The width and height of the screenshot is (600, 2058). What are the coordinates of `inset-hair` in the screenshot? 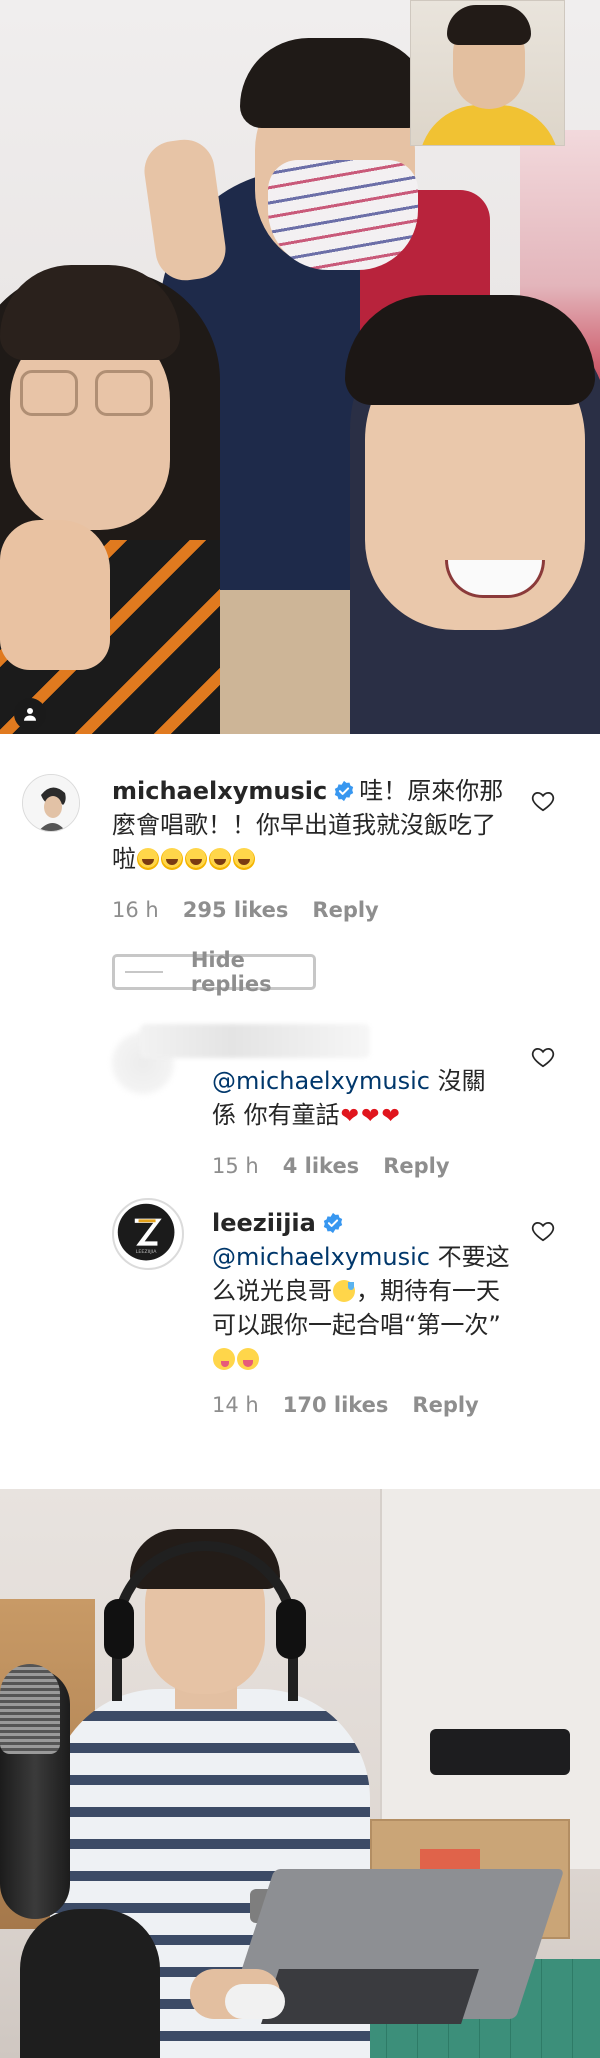 It's located at (489, 25).